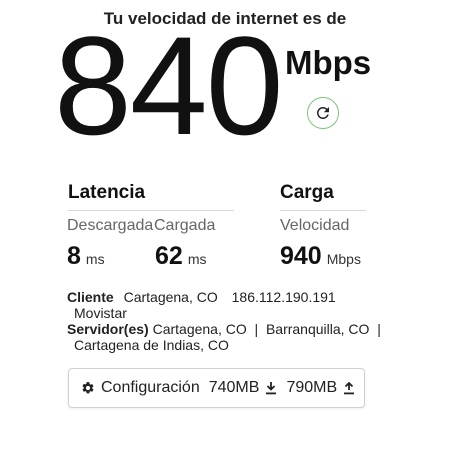 The image size is (450, 450). I want to click on upload-speed: 940 Mbps, so click(320, 256).